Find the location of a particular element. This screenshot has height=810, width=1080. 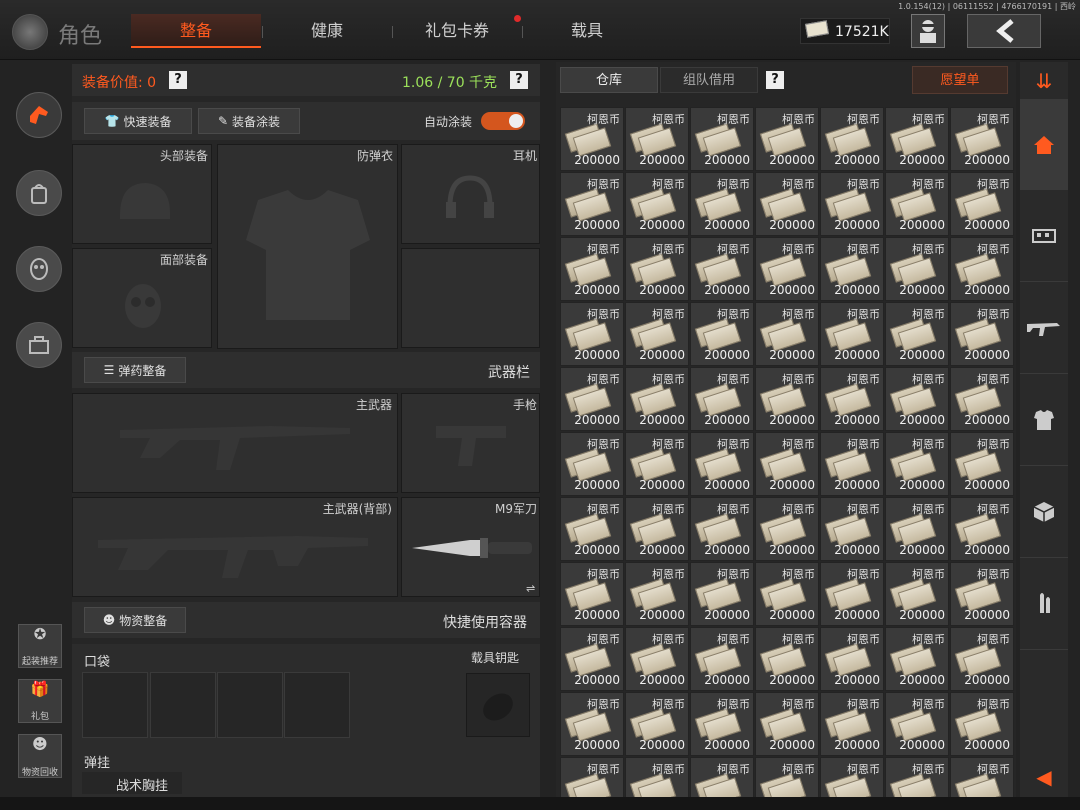

tab-warehouse: 仓库 is located at coordinates (609, 80).